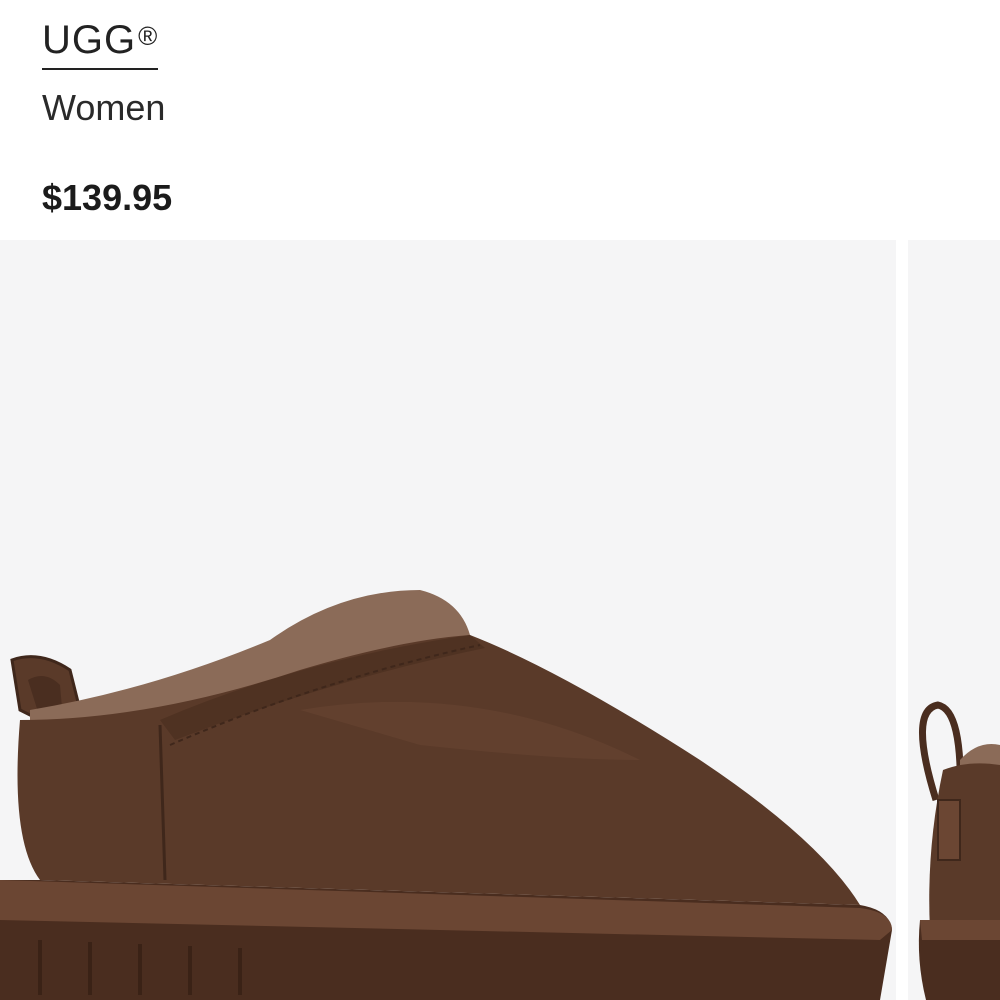  What do you see at coordinates (89, 40) in the screenshot?
I see `brand-name: UGG` at bounding box center [89, 40].